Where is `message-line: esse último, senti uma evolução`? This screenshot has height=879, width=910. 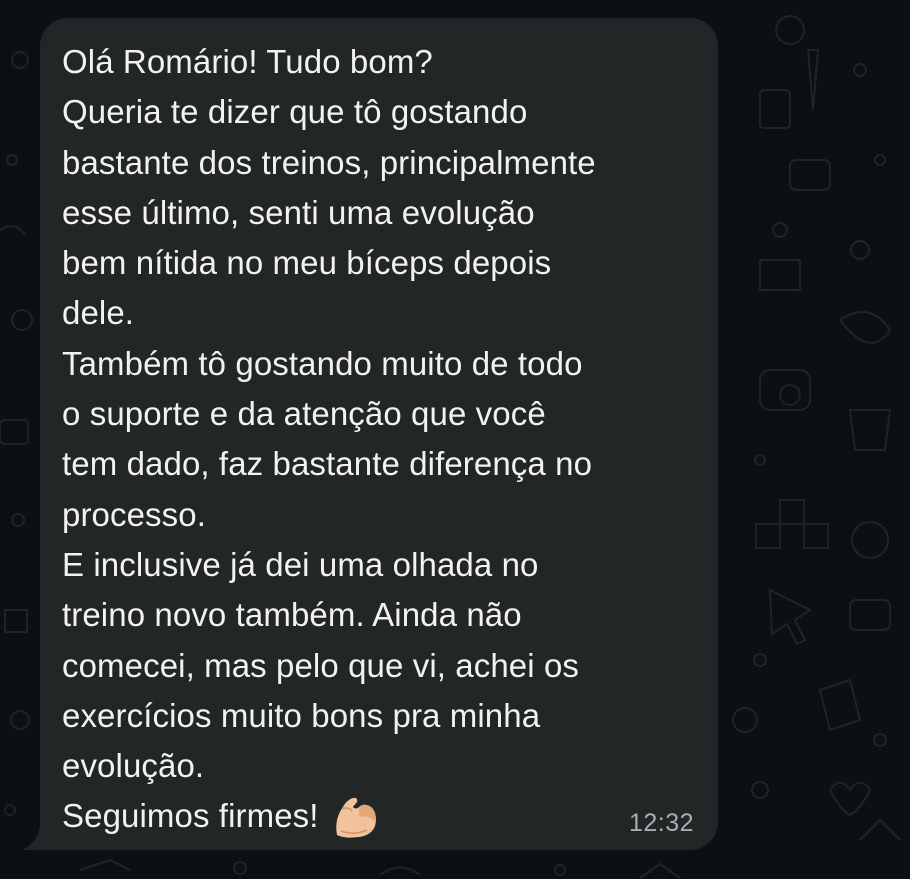 message-line: esse último, senti uma evolução is located at coordinates (298, 212).